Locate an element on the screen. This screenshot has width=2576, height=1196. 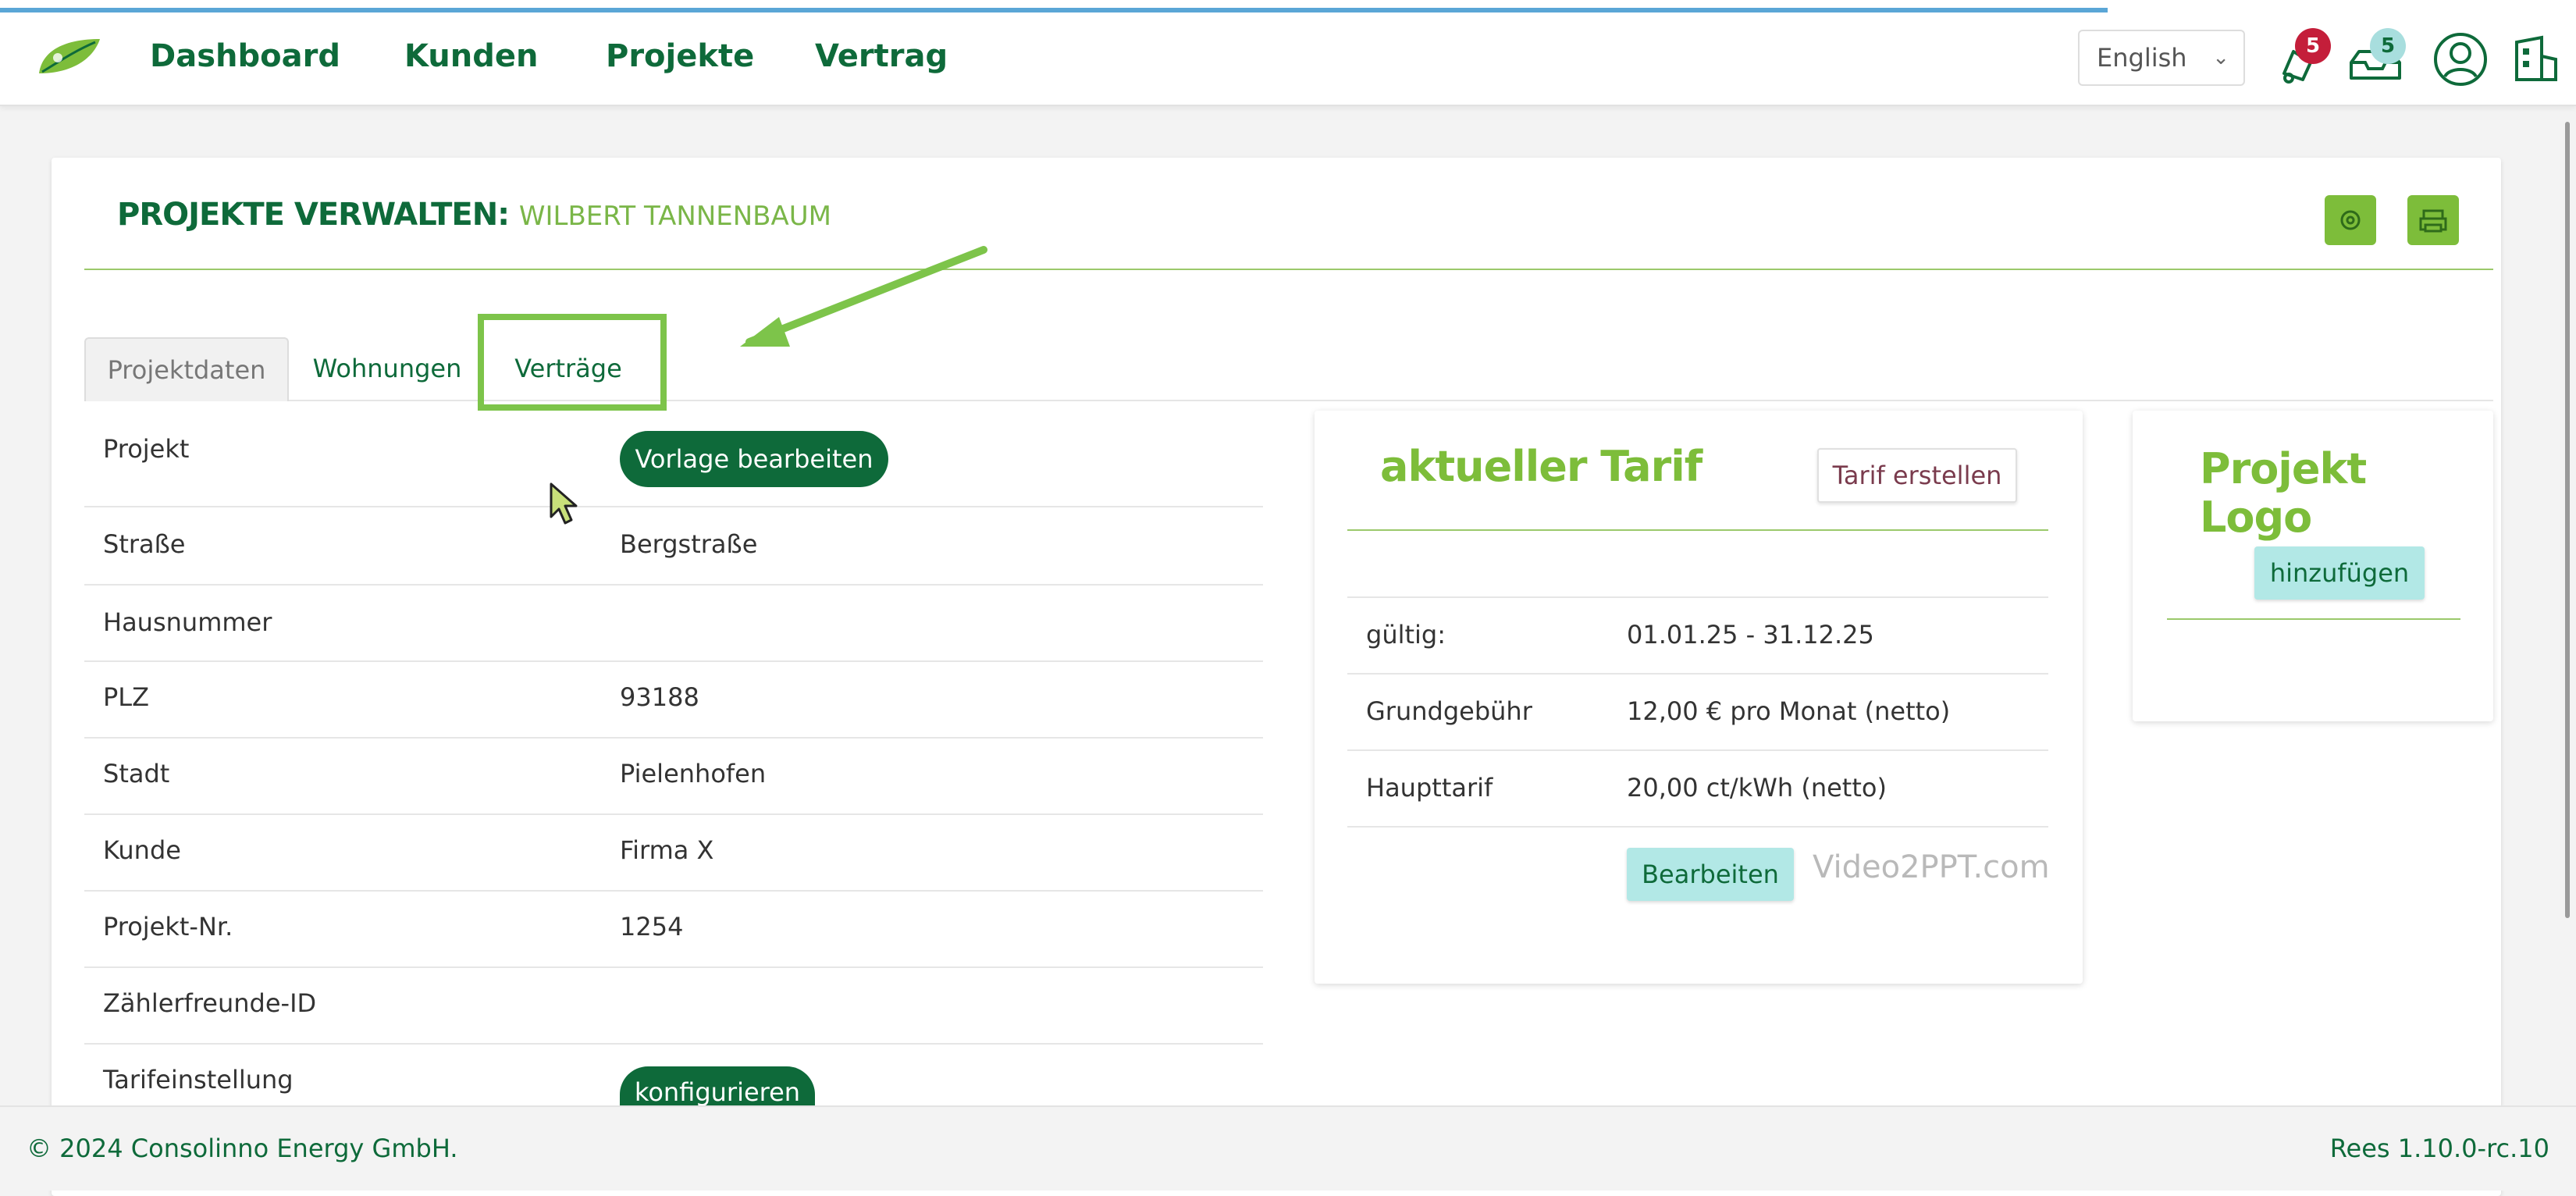
messages-badge: 5 is located at coordinates (2388, 46).